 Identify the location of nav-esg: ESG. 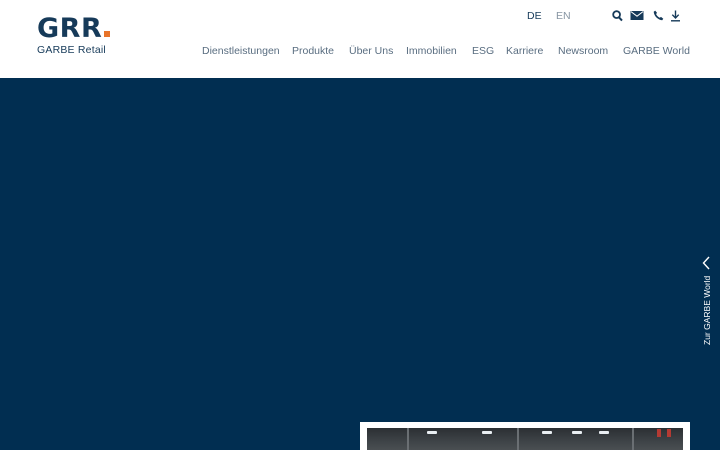
(483, 51).